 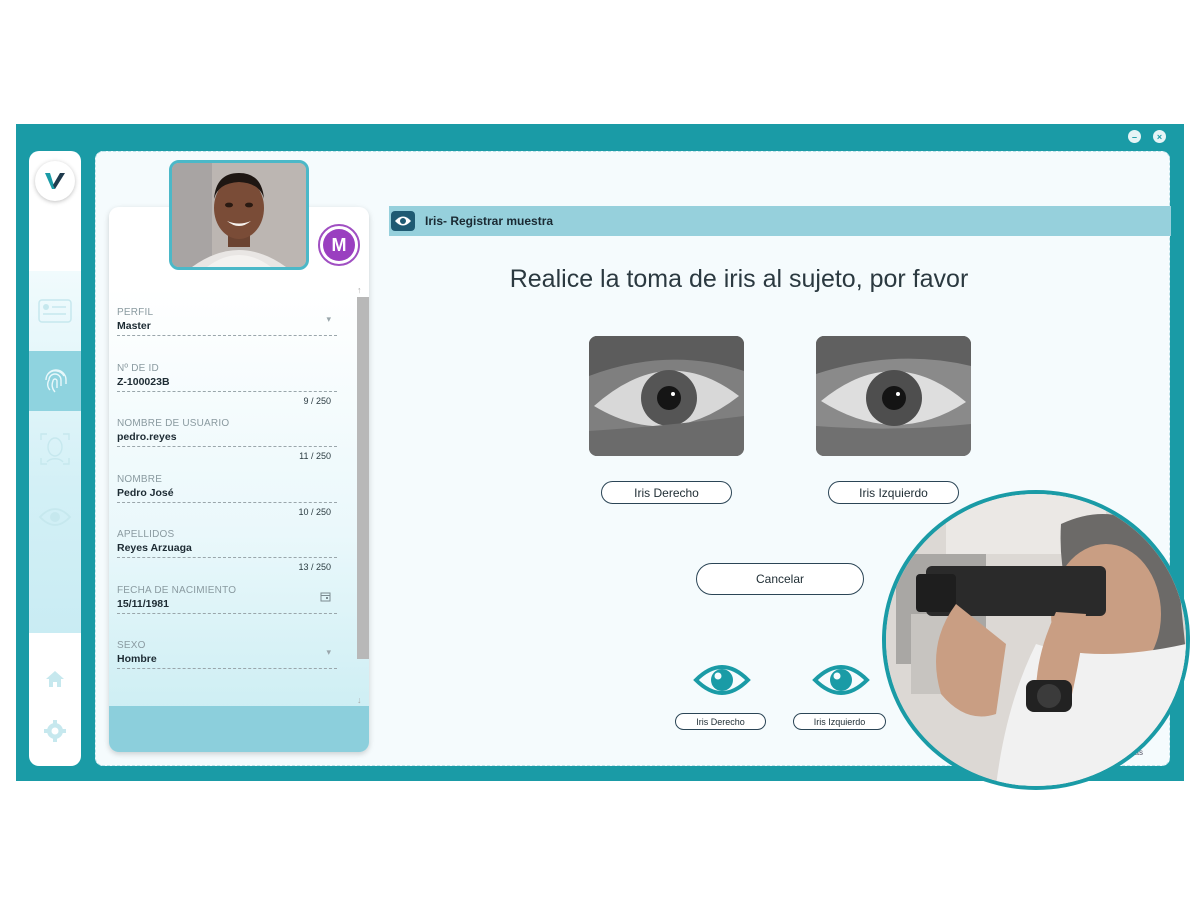 I want to click on window-controls: – ×, so click(x=1147, y=136).